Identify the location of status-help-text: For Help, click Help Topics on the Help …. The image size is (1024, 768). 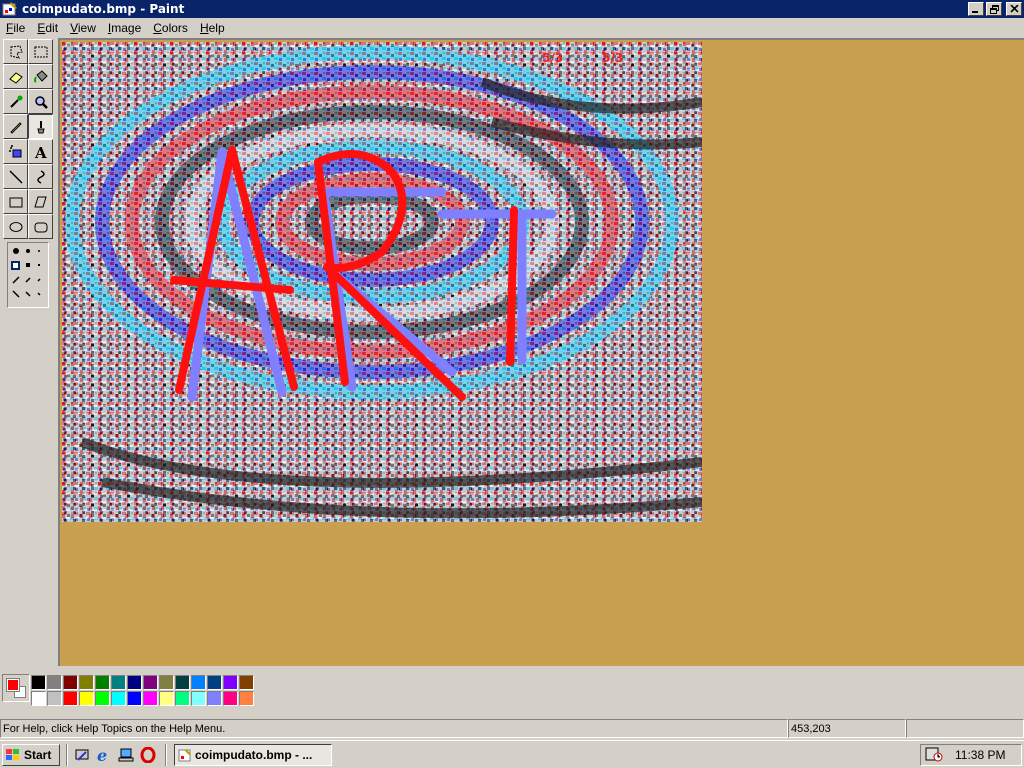
(394, 728).